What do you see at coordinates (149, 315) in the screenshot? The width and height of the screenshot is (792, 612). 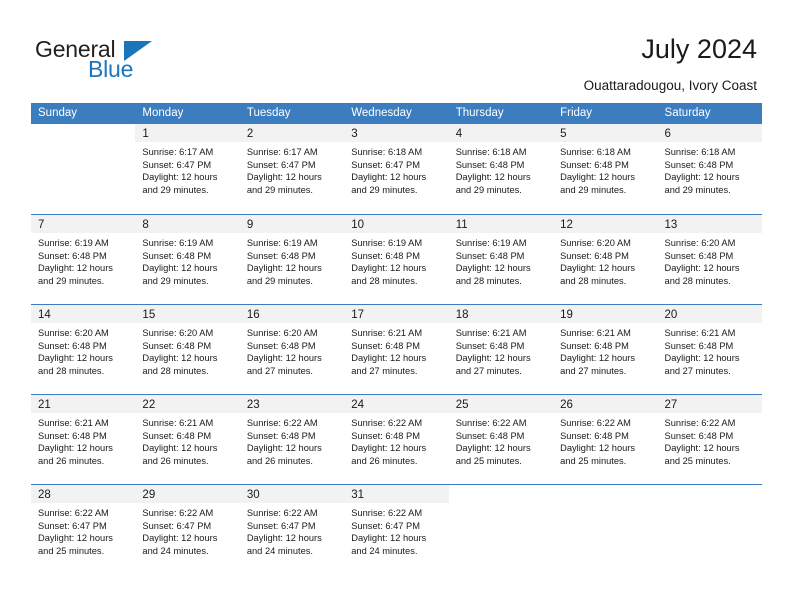 I see `day-number: 15` at bounding box center [149, 315].